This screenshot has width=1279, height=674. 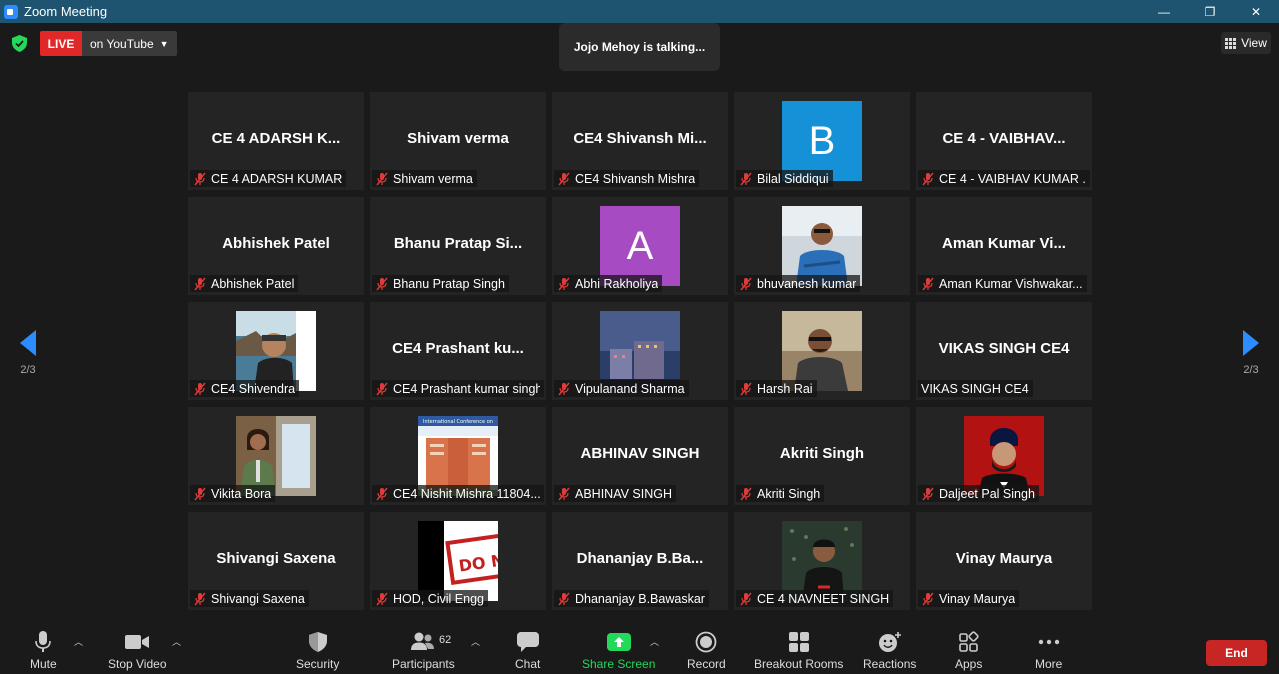 What do you see at coordinates (1004, 456) in the screenshot?
I see `participant-tile: Daljeet Pal Singh` at bounding box center [1004, 456].